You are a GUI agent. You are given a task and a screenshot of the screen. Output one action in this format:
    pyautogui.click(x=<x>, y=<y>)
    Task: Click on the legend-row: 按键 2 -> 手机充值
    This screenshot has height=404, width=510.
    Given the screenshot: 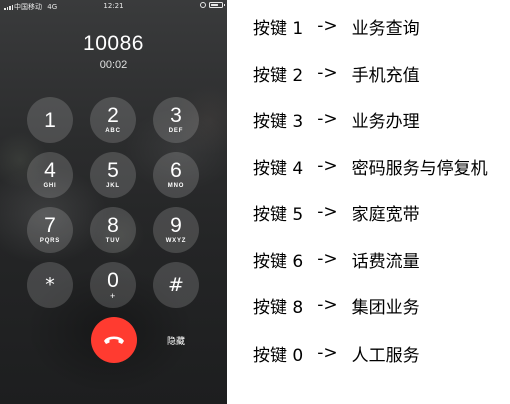 What is the action you would take?
    pyautogui.click(x=336, y=73)
    